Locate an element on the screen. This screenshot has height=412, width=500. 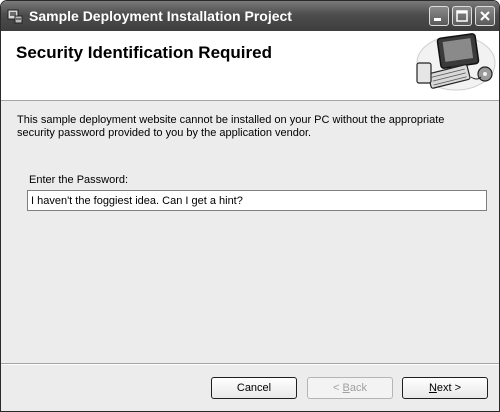
back-button-rest: ack is located at coordinates (358, 388).